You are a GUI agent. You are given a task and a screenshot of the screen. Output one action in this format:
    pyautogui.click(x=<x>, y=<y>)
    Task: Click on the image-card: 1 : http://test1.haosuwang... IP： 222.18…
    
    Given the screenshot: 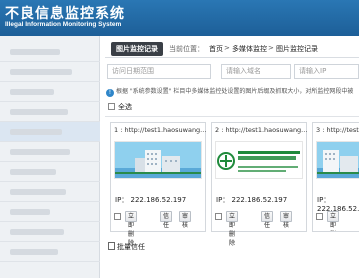 What is the action you would take?
    pyautogui.click(x=158, y=184)
    